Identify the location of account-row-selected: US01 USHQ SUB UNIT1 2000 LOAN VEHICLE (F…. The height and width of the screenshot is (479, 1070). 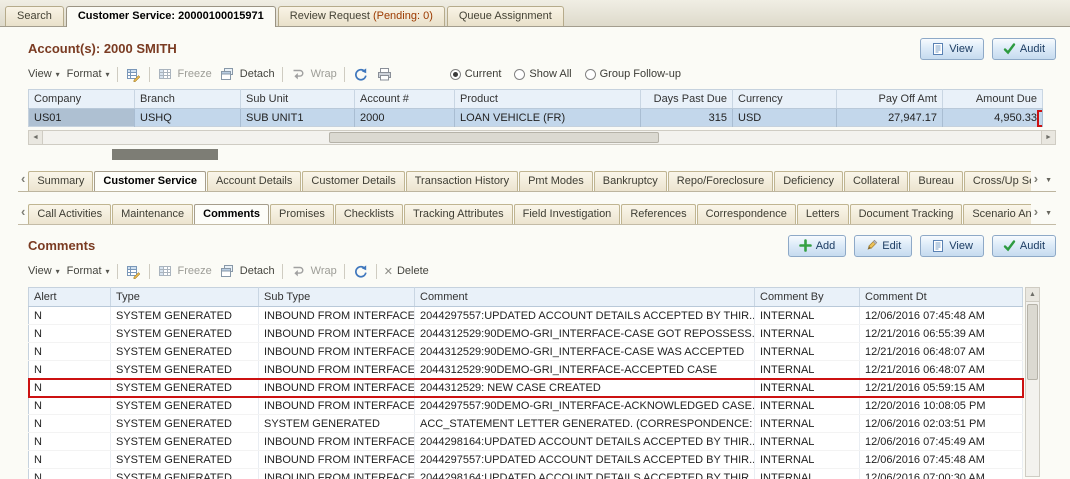
(535, 117).